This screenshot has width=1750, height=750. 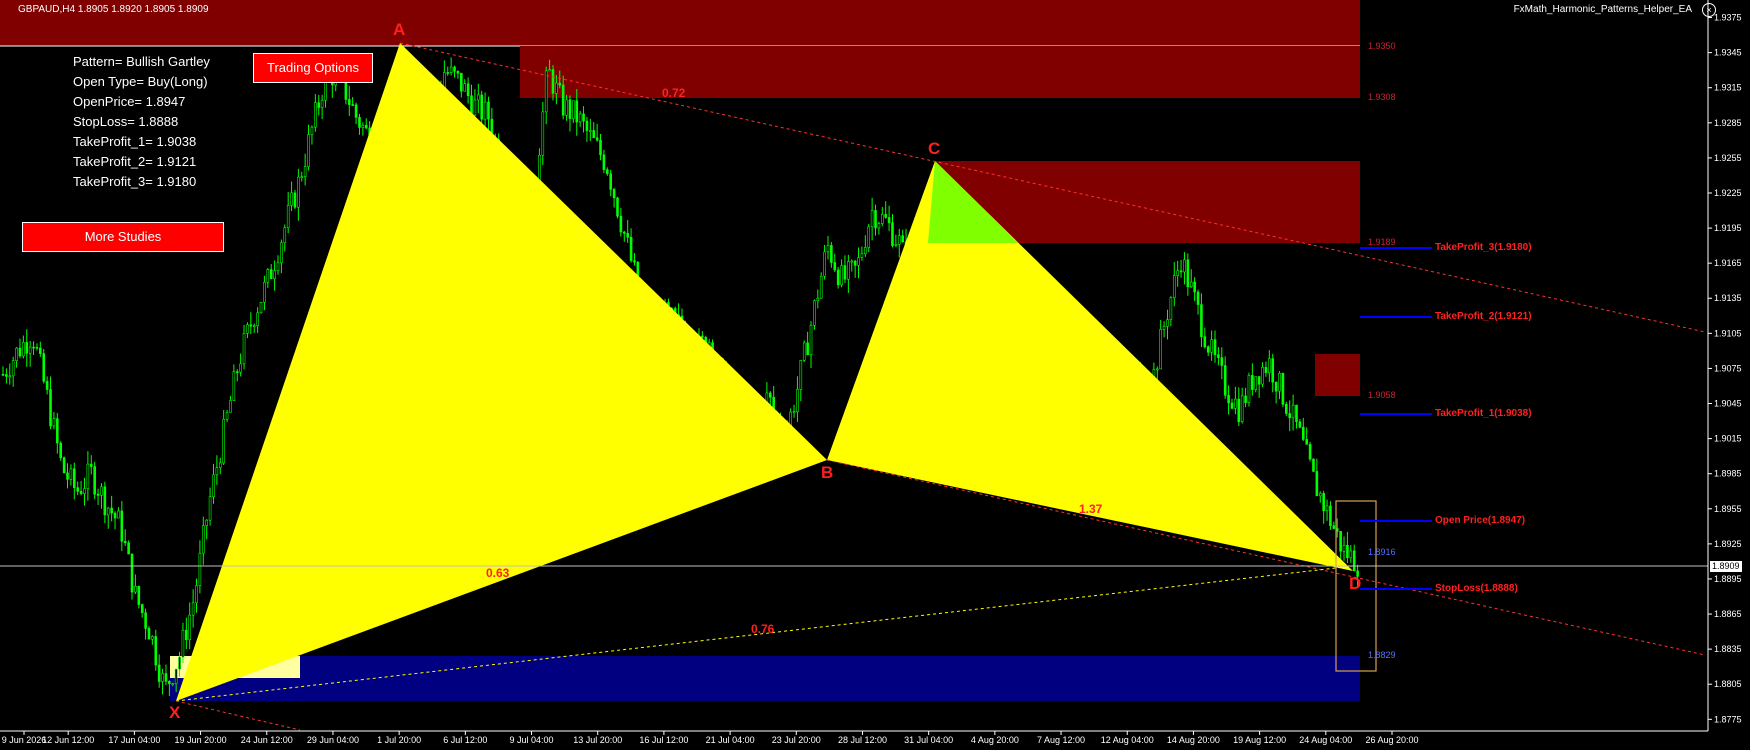 What do you see at coordinates (1193, 740) in the screenshot?
I see `time-tick-label: 14 Aug 20:00` at bounding box center [1193, 740].